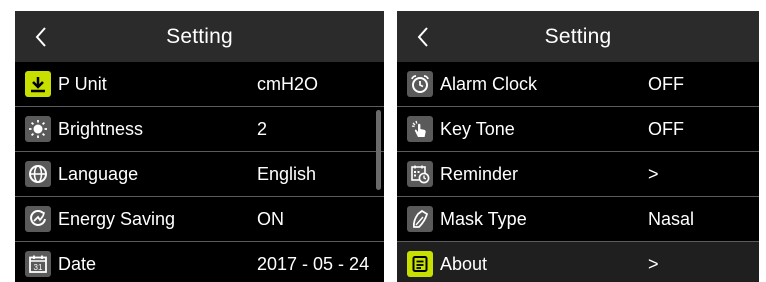  Describe the element at coordinates (578, 262) in the screenshot. I see `setting-row-about: About >` at that location.